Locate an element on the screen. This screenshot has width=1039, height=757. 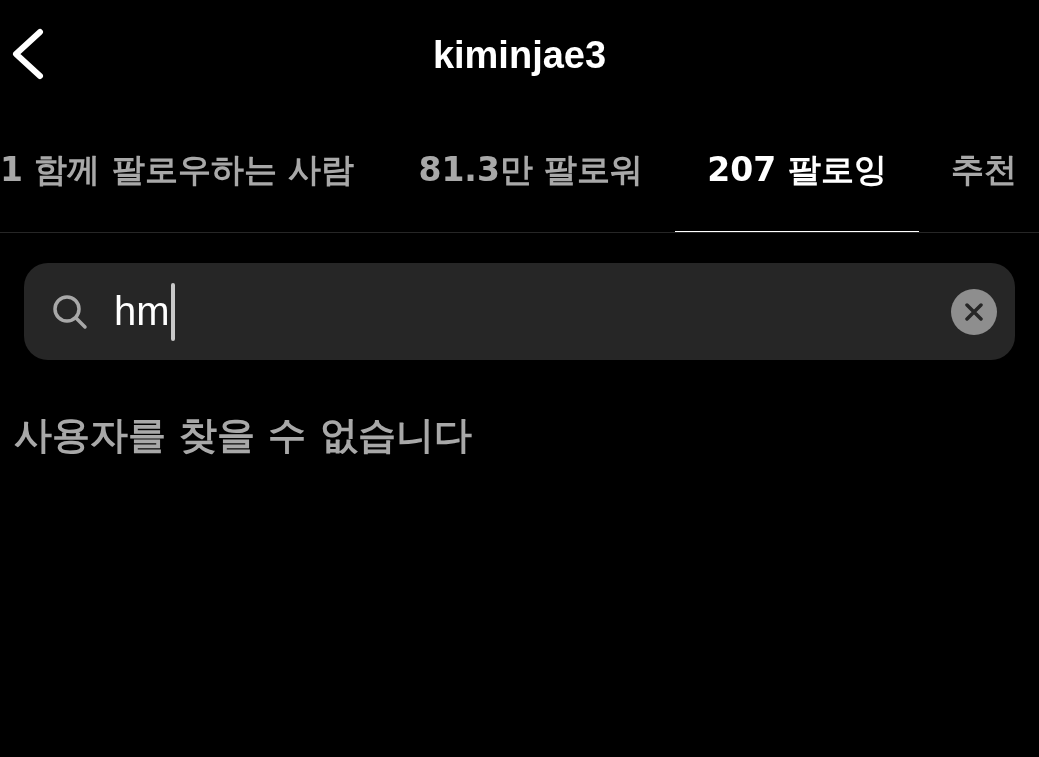
text-cursor is located at coordinates (172, 311).